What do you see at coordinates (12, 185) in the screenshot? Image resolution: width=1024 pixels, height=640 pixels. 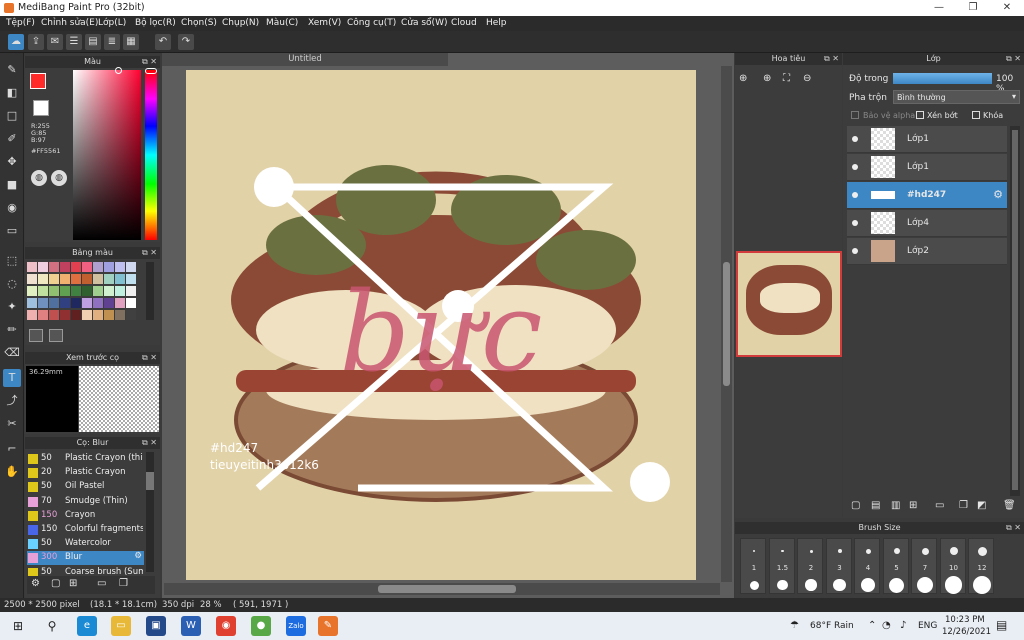 I see `fill-rect-icon: ■` at bounding box center [12, 185].